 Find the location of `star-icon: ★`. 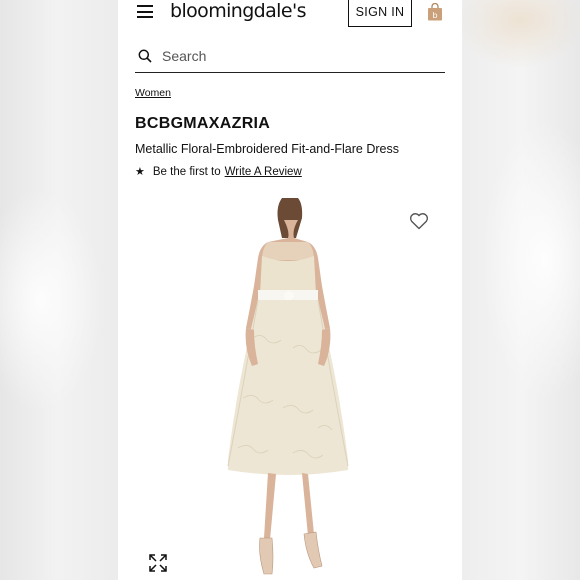

star-icon: ★ is located at coordinates (140, 172).